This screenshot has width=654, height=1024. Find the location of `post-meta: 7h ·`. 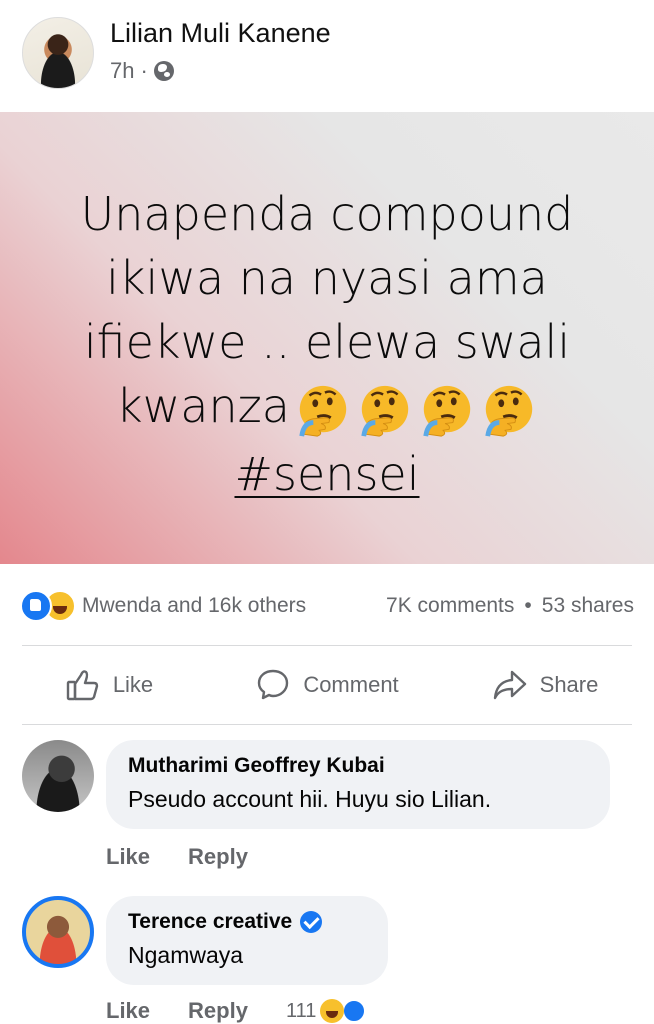

post-meta: 7h · is located at coordinates (142, 71).